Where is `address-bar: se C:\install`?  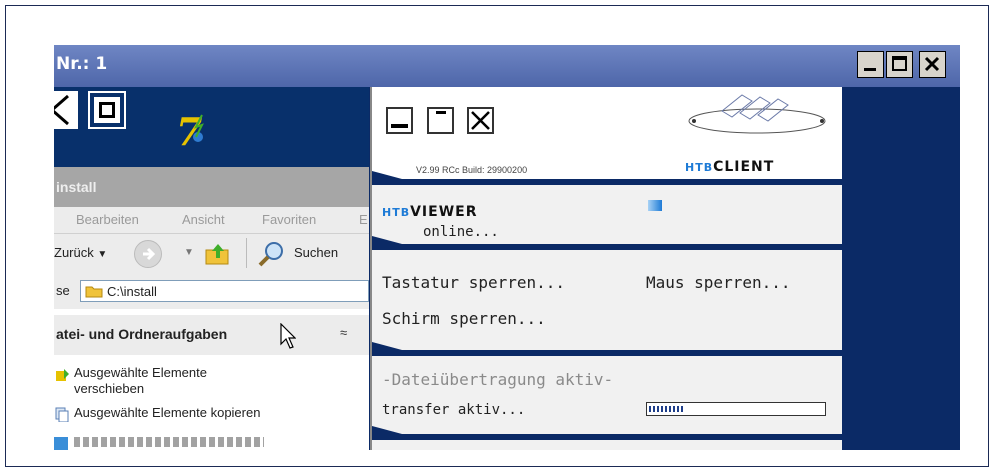
address-bar: se C:\install is located at coordinates (211, 291).